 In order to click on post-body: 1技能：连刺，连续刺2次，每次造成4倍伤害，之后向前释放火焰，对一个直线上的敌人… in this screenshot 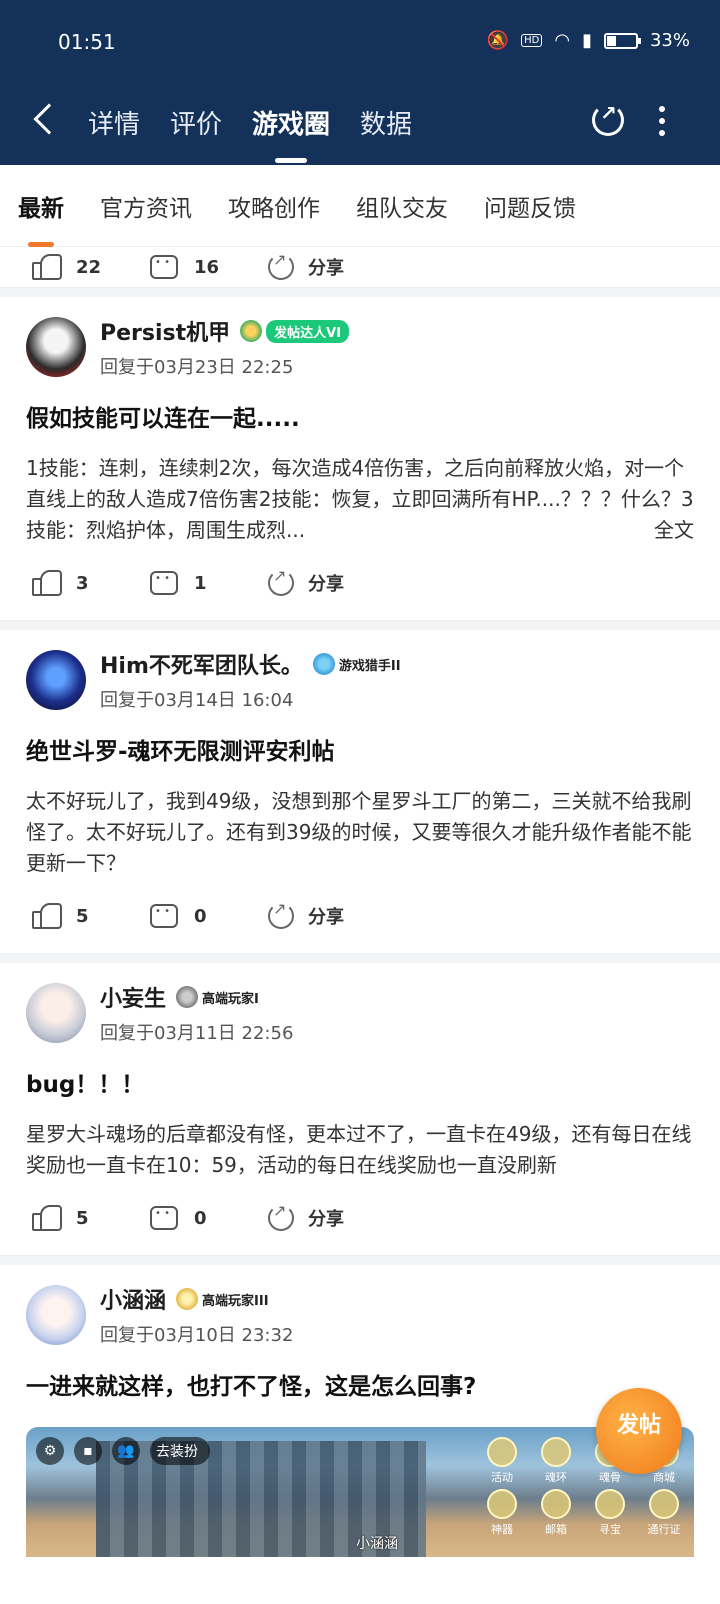, I will do `click(360, 499)`.